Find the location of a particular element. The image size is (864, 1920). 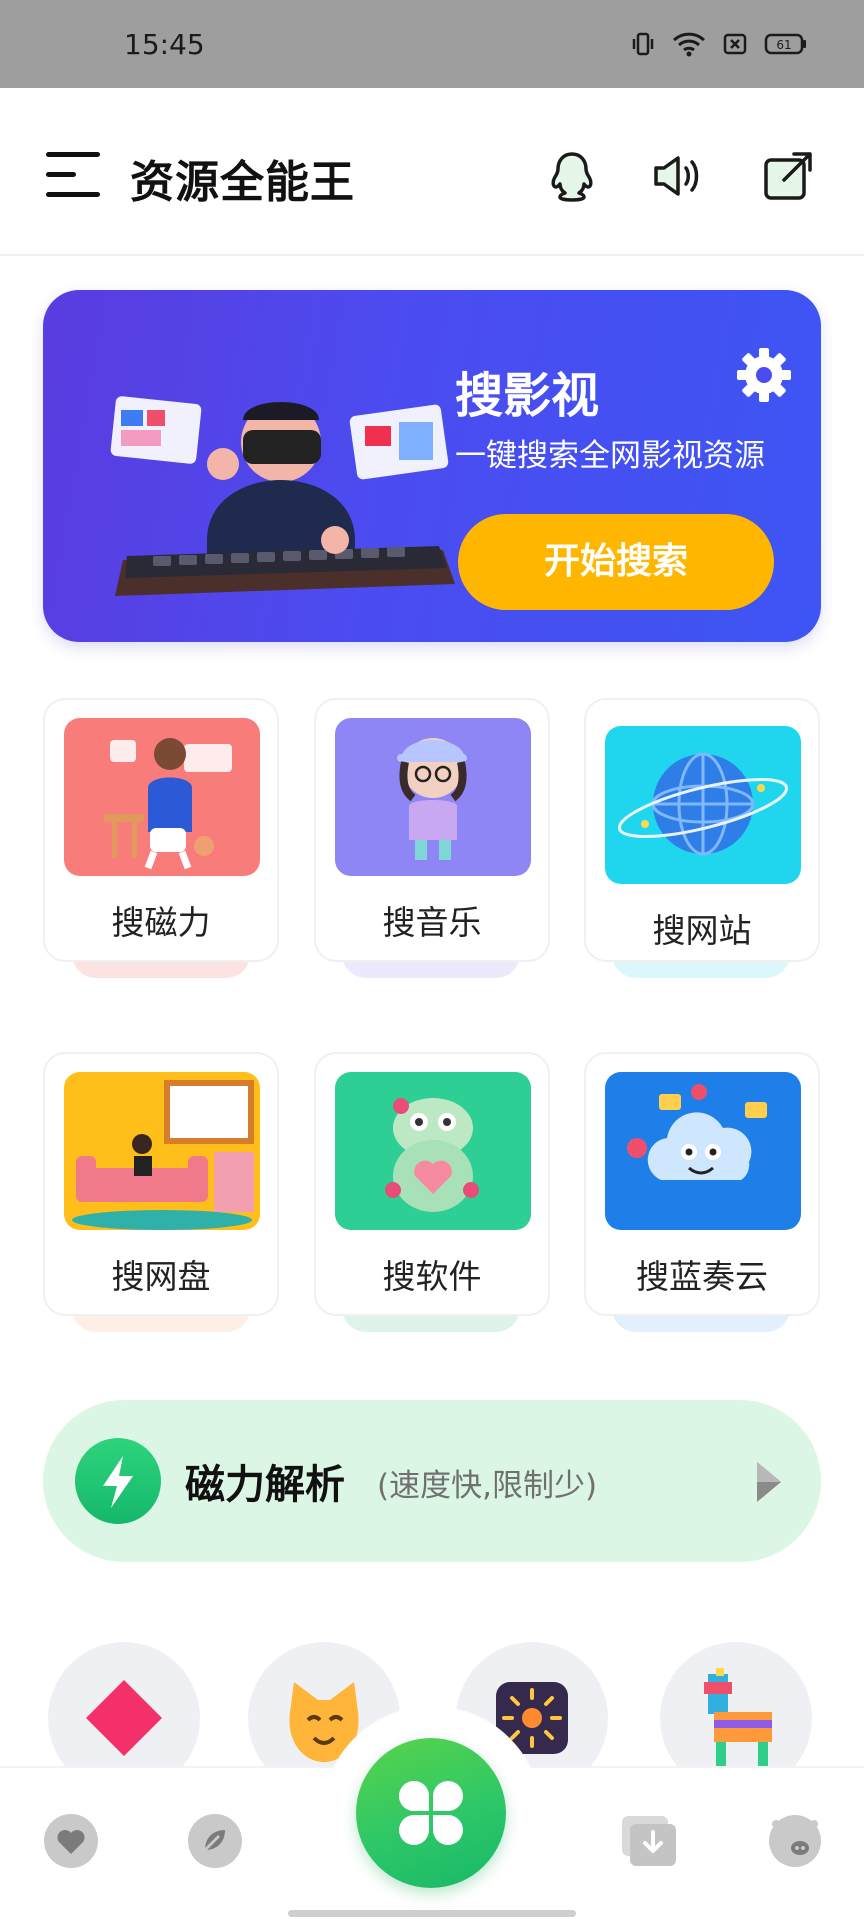

status-bar: 15:45 61 is located at coordinates (432, 44).